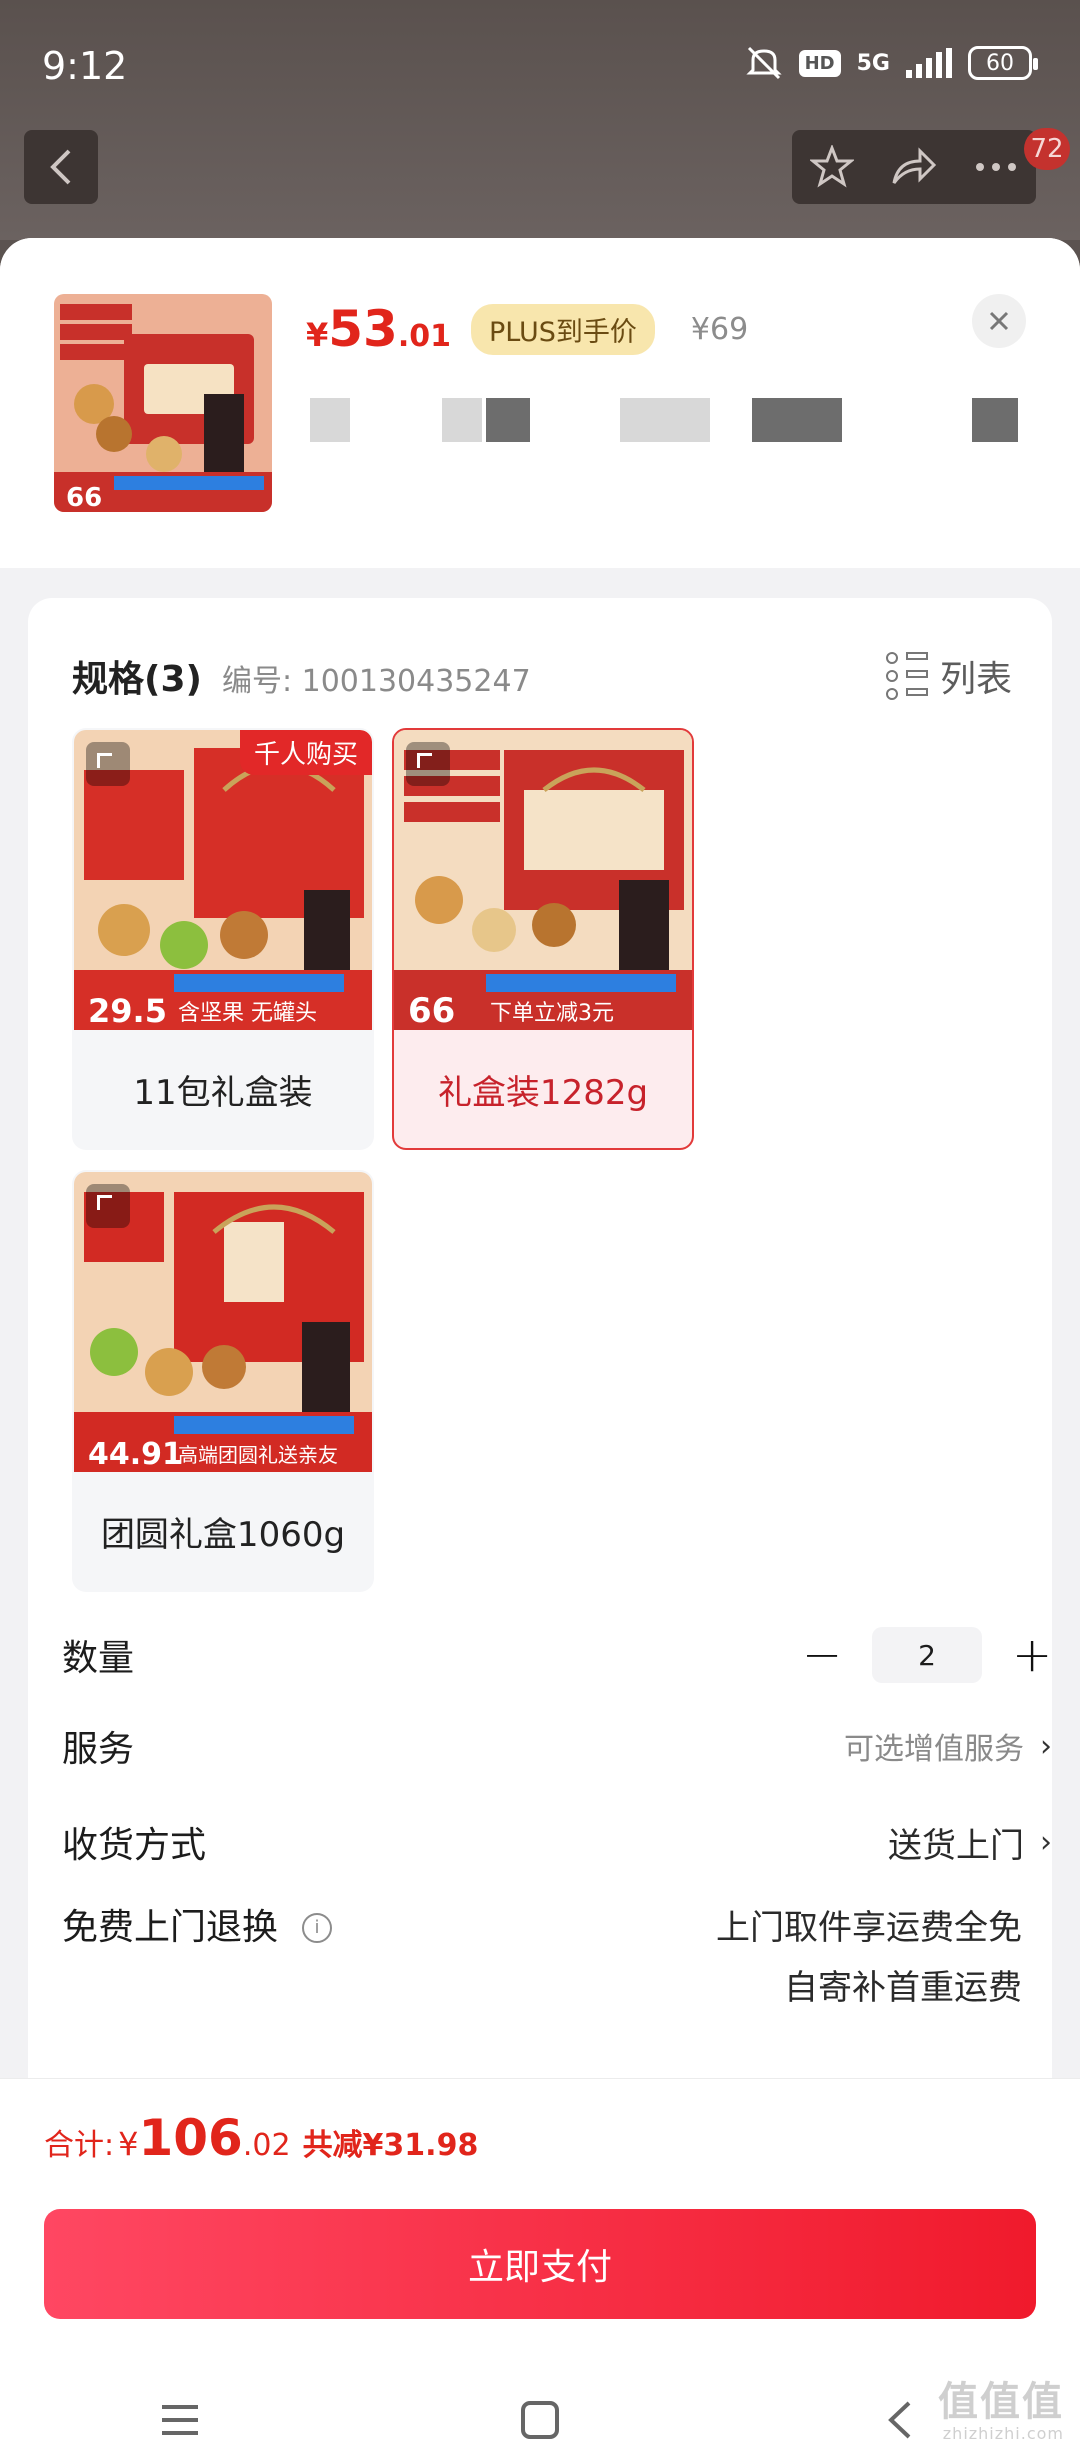 The width and height of the screenshot is (1080, 2460). I want to click on hd-icon: HD, so click(819, 63).